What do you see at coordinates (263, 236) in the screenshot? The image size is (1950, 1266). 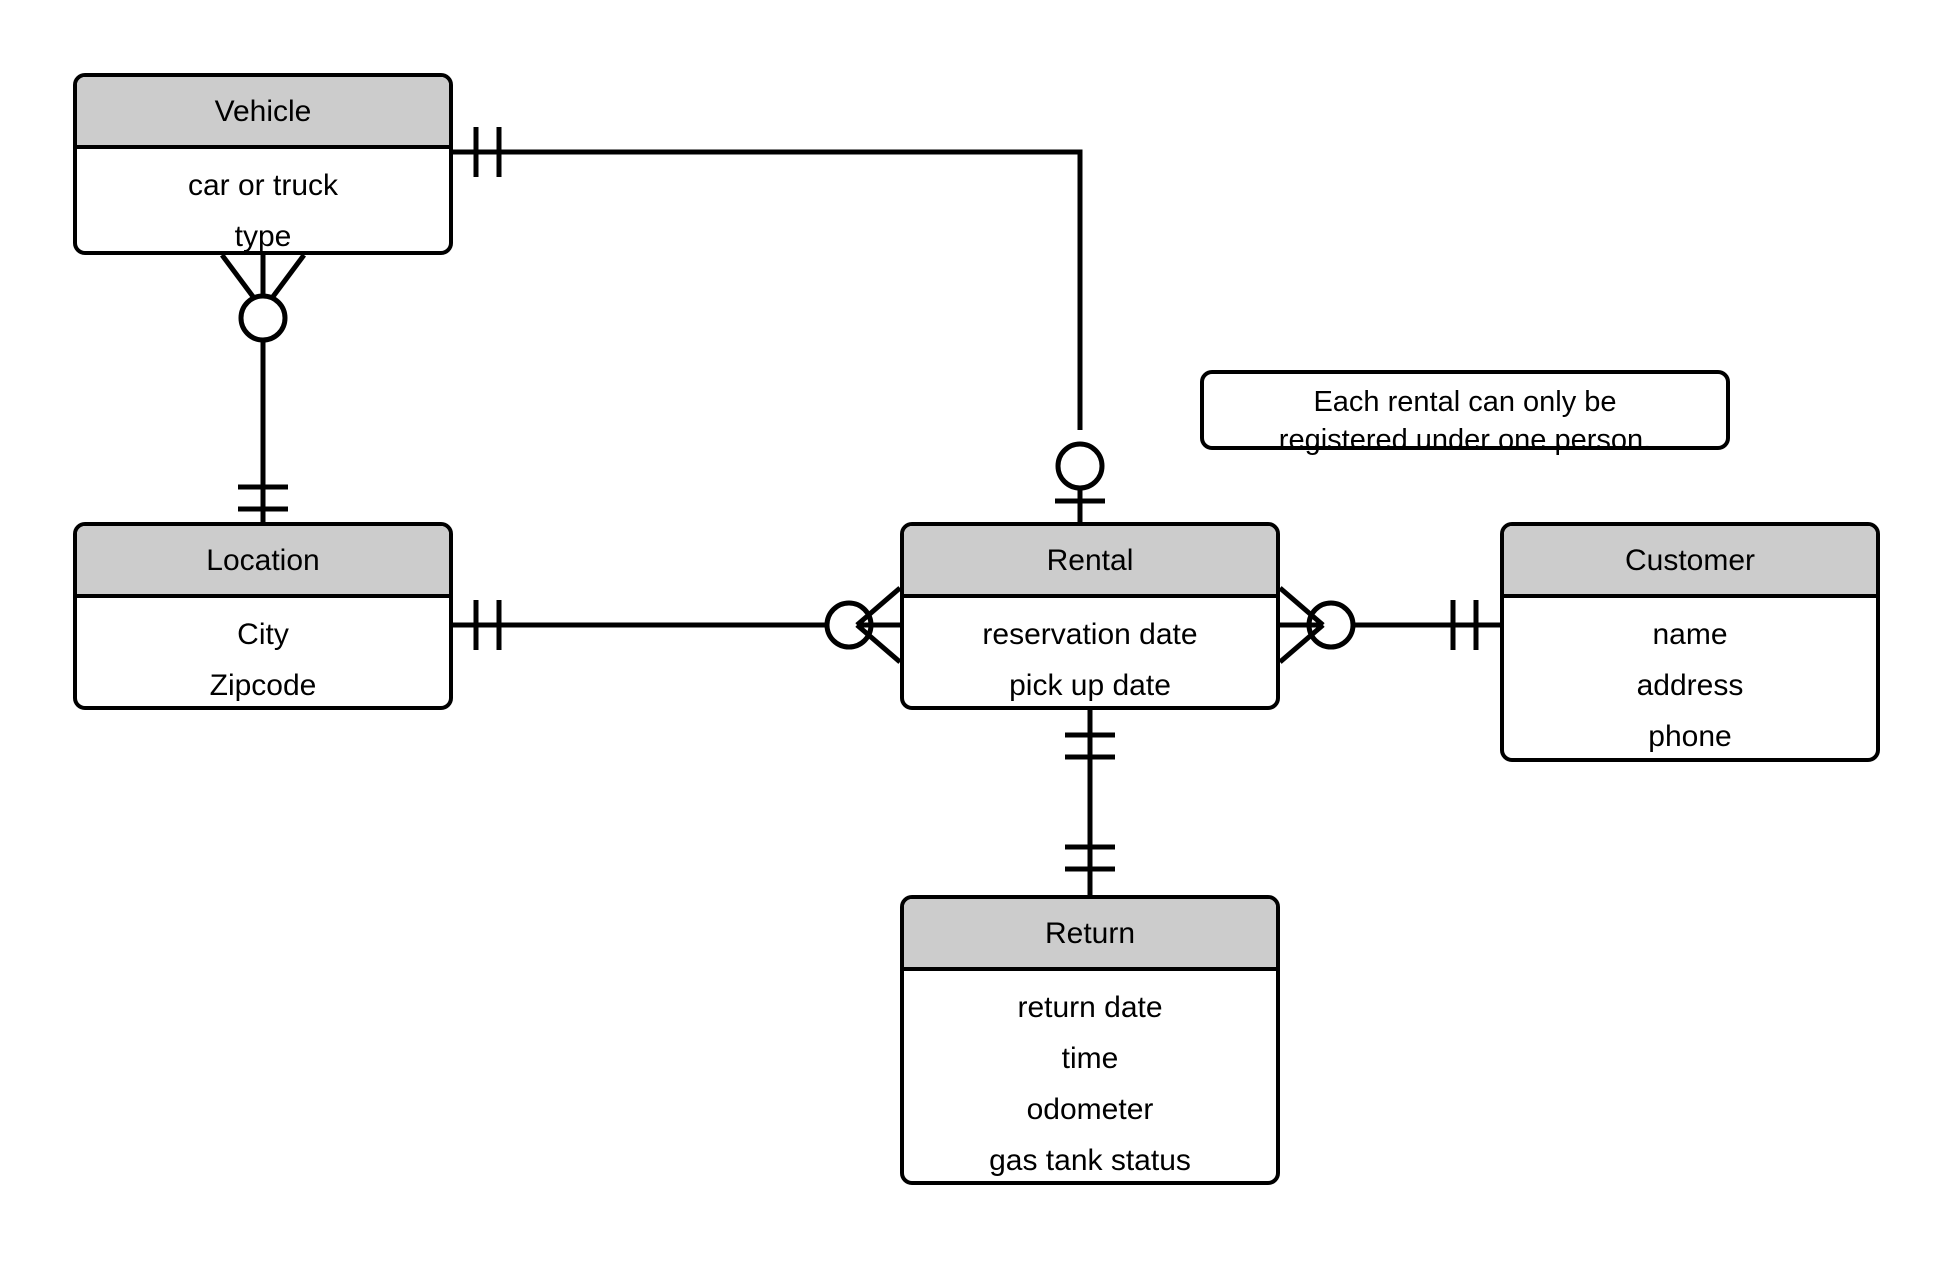 I see `attribute-row: type` at bounding box center [263, 236].